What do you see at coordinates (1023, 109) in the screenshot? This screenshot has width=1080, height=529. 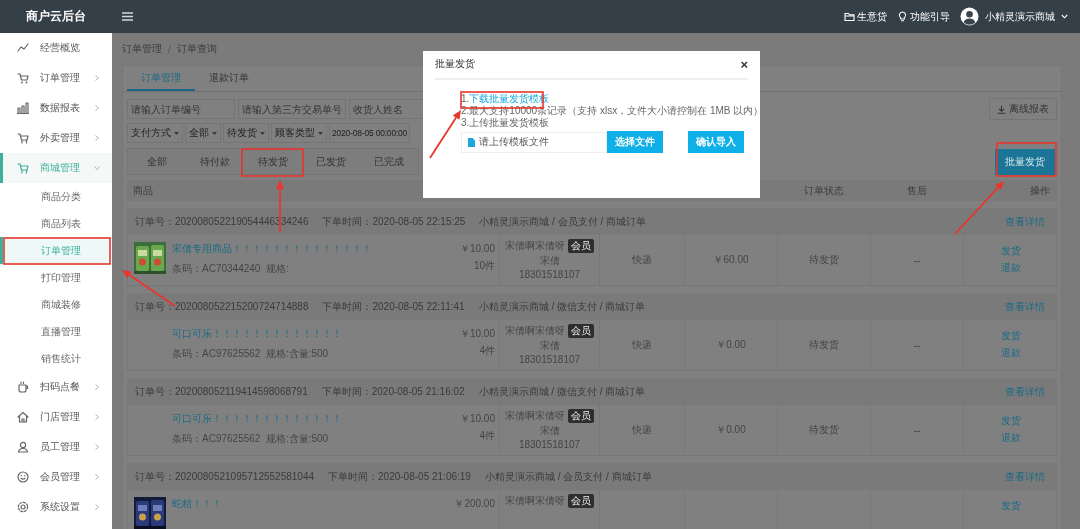 I see `export-button: 离线报表` at bounding box center [1023, 109].